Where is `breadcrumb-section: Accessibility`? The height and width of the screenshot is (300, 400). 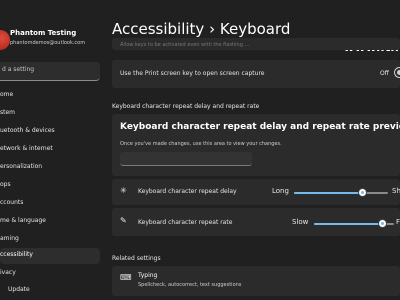 breadcrumb-section: Accessibility is located at coordinates (158, 29).